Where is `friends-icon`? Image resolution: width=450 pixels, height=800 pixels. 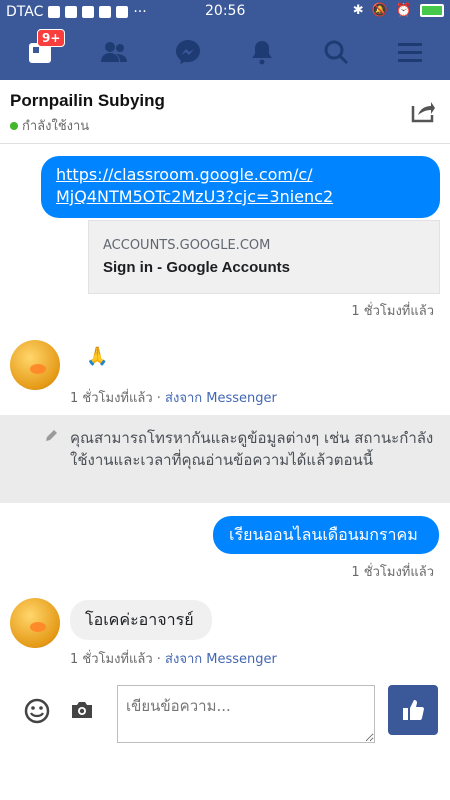
friends-icon is located at coordinates (114, 52).